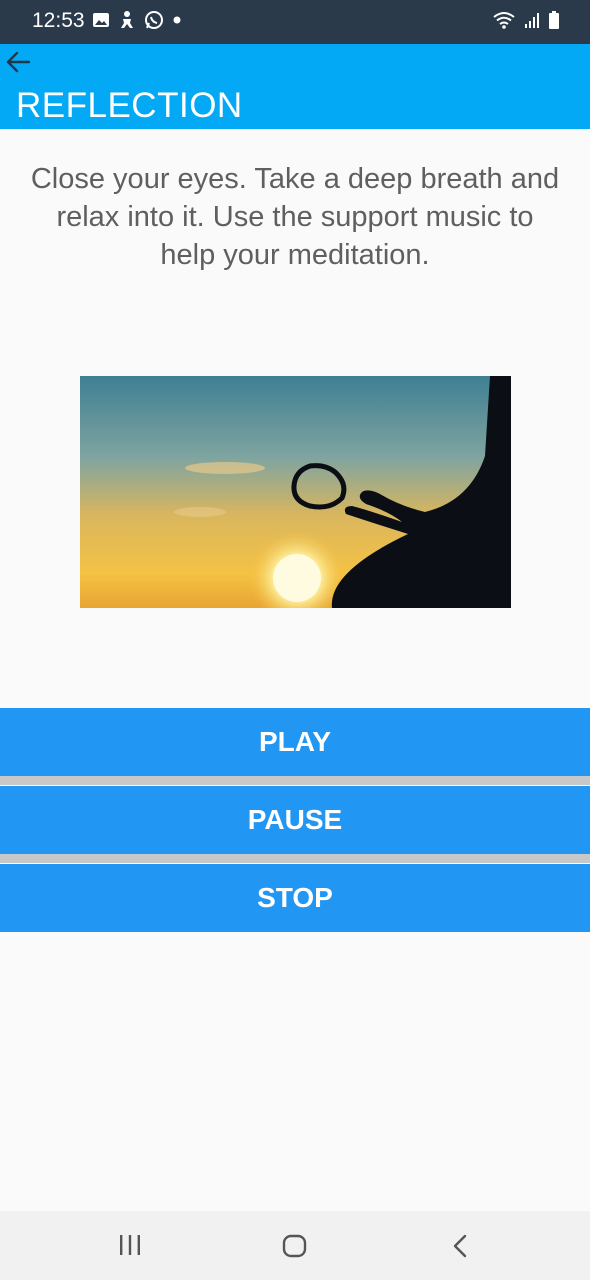 The width and height of the screenshot is (590, 1280). I want to click on app-bar: REFLECTION, so click(295, 86).